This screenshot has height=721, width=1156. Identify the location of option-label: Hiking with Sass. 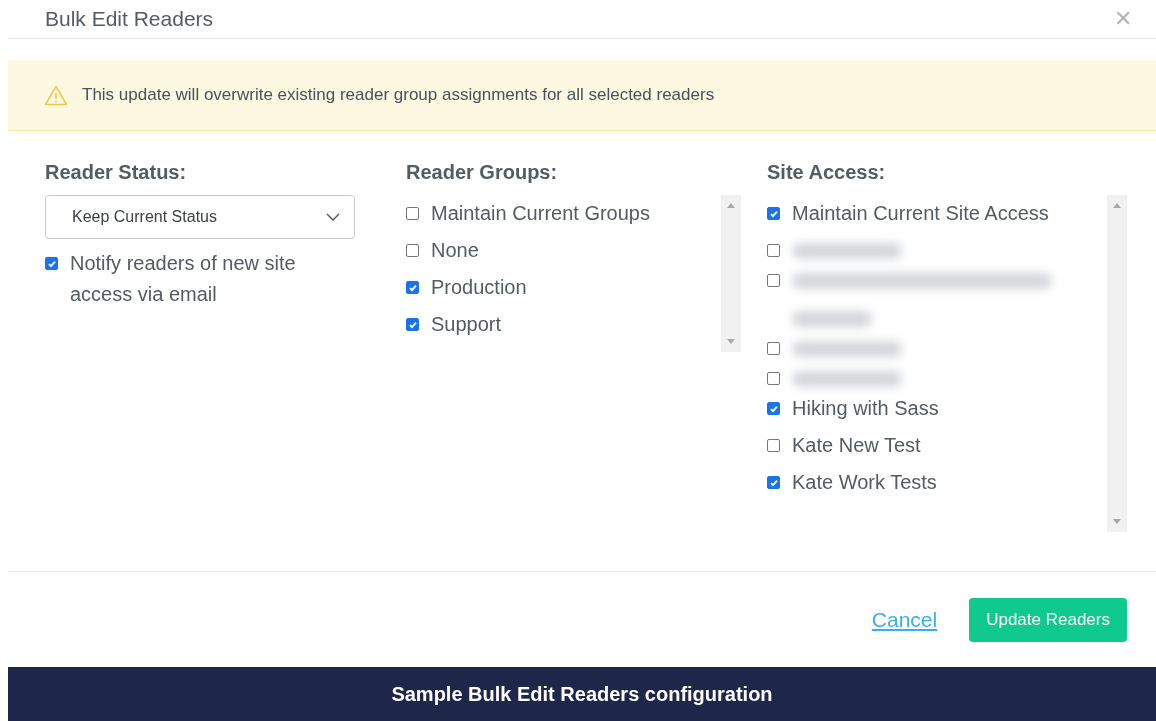
(865, 408).